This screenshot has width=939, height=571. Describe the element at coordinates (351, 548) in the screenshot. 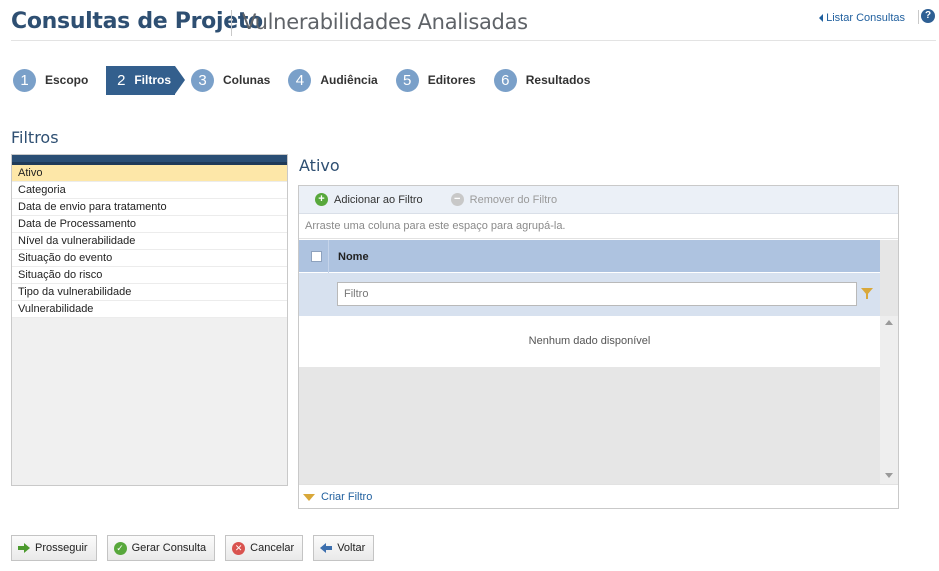

I see `back-label: Voltar` at that location.